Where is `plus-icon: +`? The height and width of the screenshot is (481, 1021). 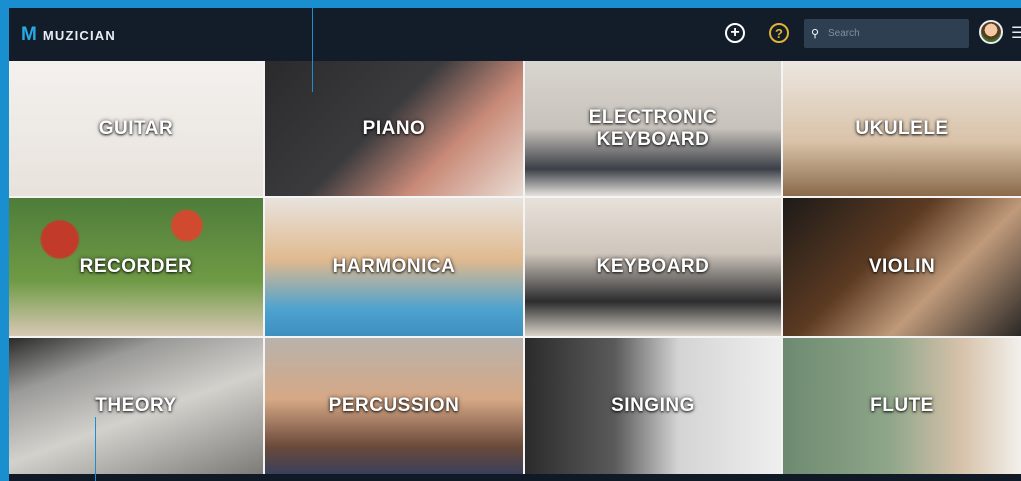 plus-icon: + is located at coordinates (735, 32).